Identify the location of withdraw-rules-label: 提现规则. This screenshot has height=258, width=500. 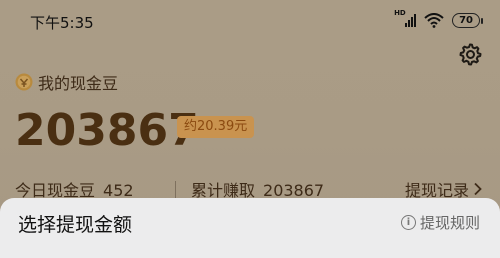
(449, 223).